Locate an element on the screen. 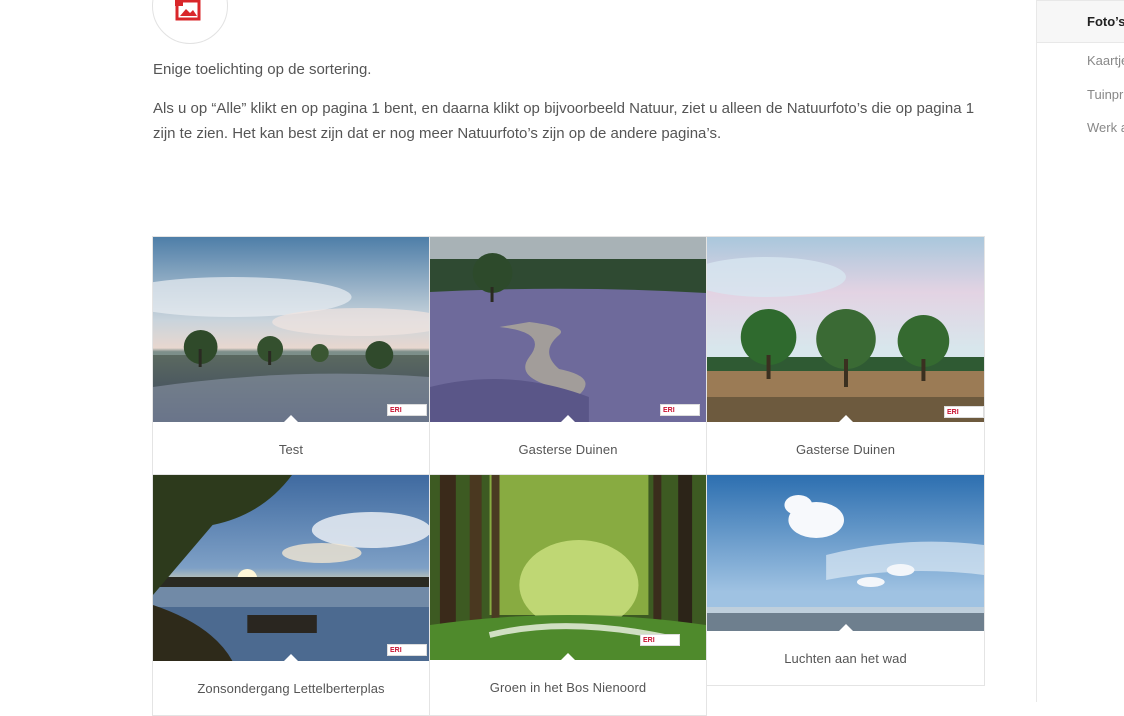 This screenshot has width=1124, height=716. gallery-caption: Groen in het Bos Nienoord is located at coordinates (568, 687).